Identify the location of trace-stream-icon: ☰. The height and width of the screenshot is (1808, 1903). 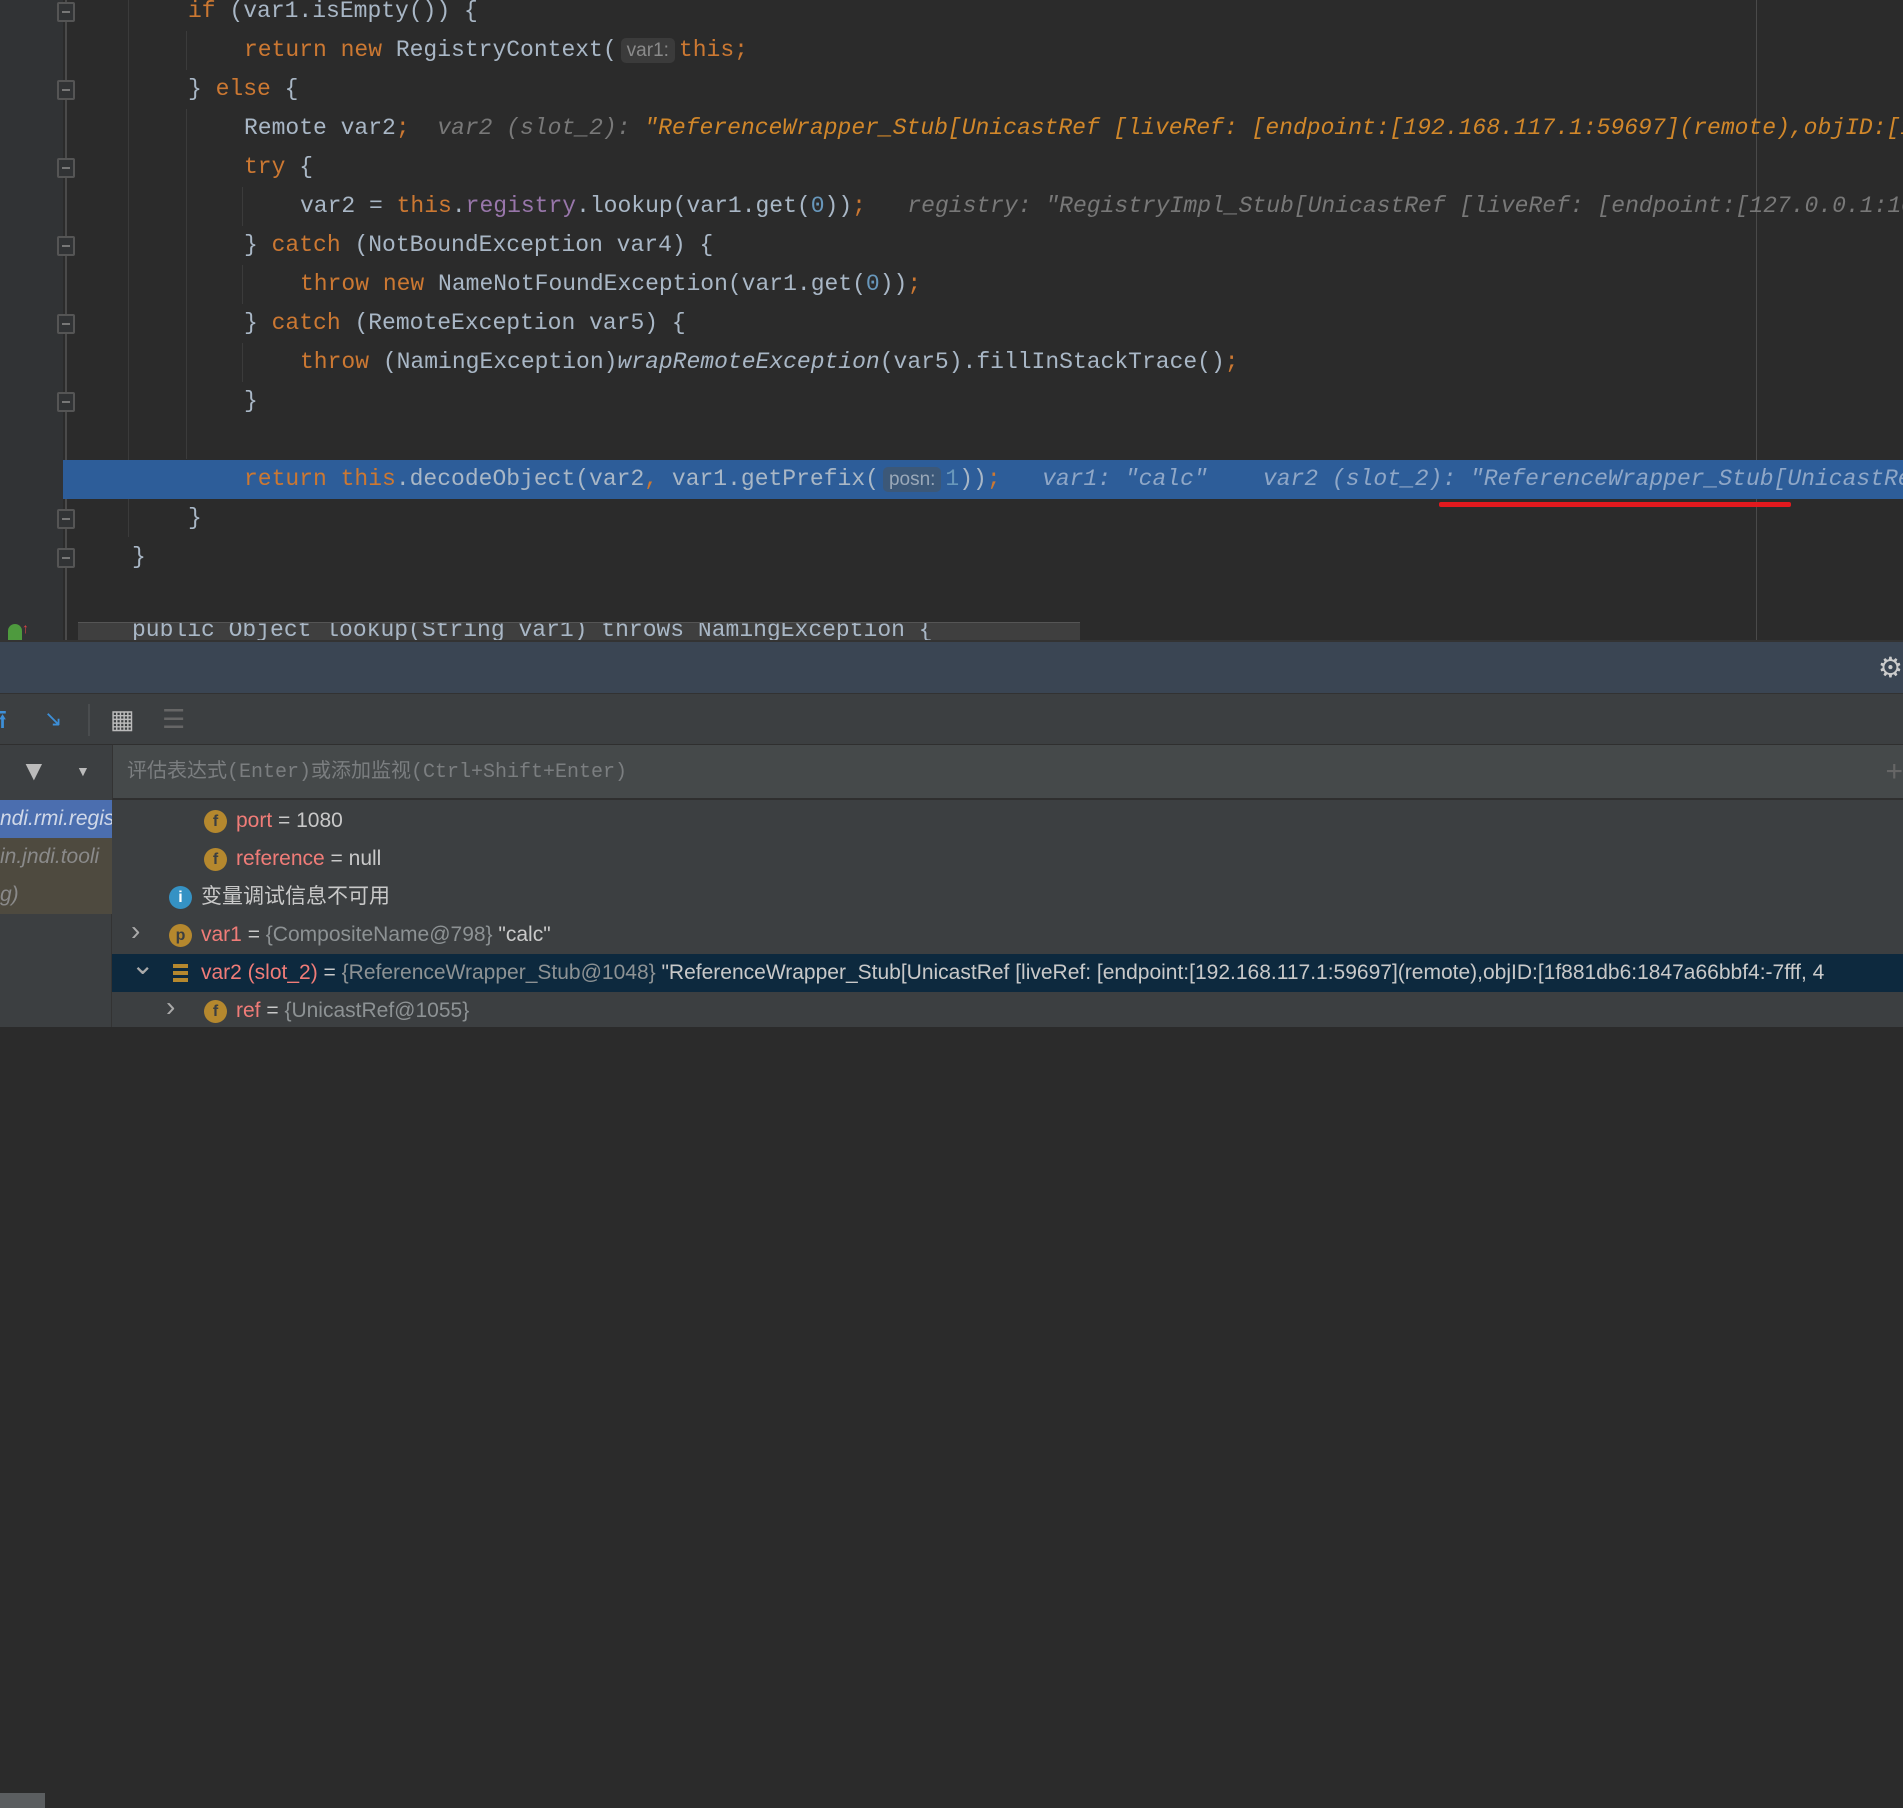
(173, 719).